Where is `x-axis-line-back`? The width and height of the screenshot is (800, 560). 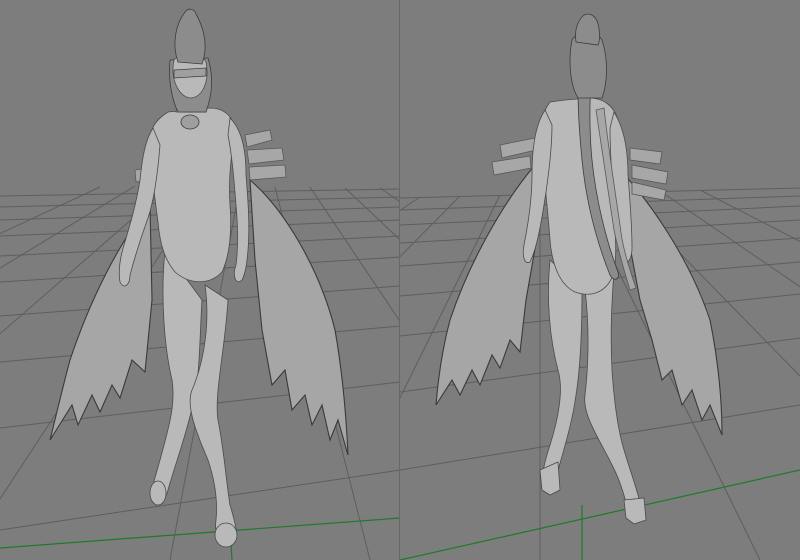
x-axis-line-back is located at coordinates (600, 514).